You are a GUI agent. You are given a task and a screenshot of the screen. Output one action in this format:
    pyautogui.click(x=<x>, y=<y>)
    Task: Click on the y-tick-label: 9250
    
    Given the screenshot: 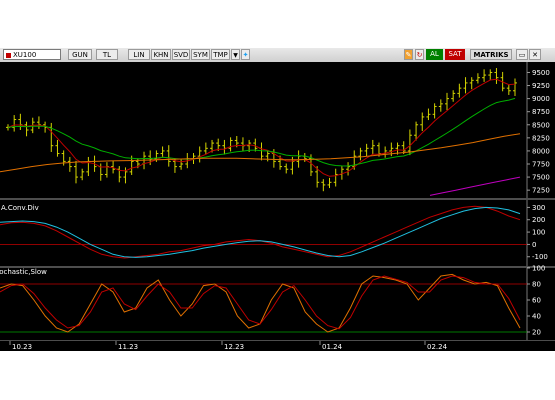 What is the action you would take?
    pyautogui.click(x=541, y=86)
    